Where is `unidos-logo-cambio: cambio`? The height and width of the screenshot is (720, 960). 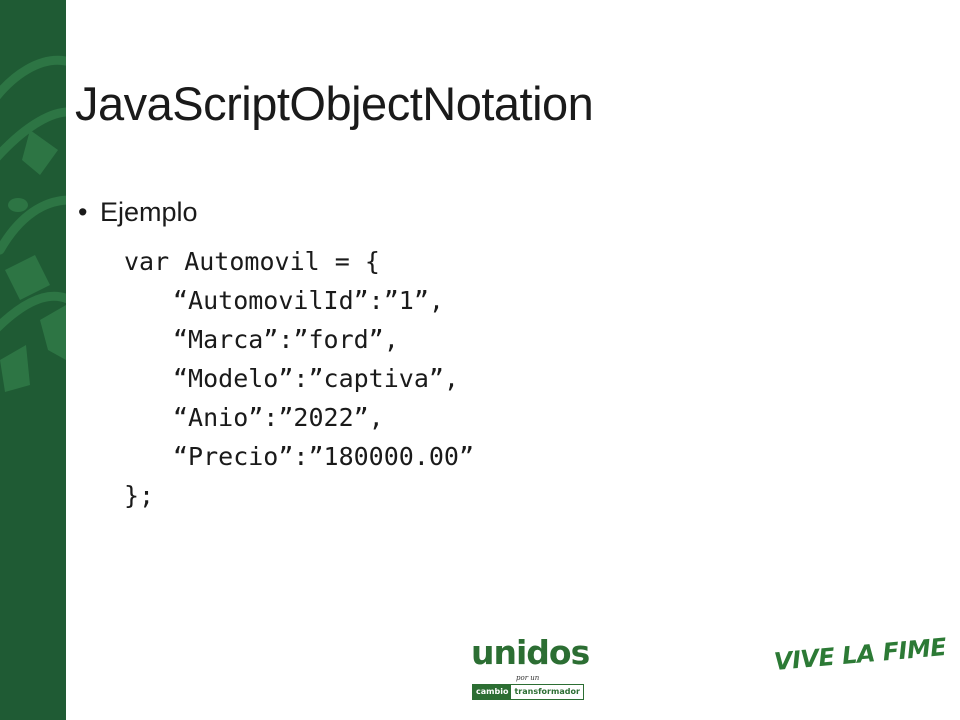
unidos-logo-cambio: cambio is located at coordinates (492, 692).